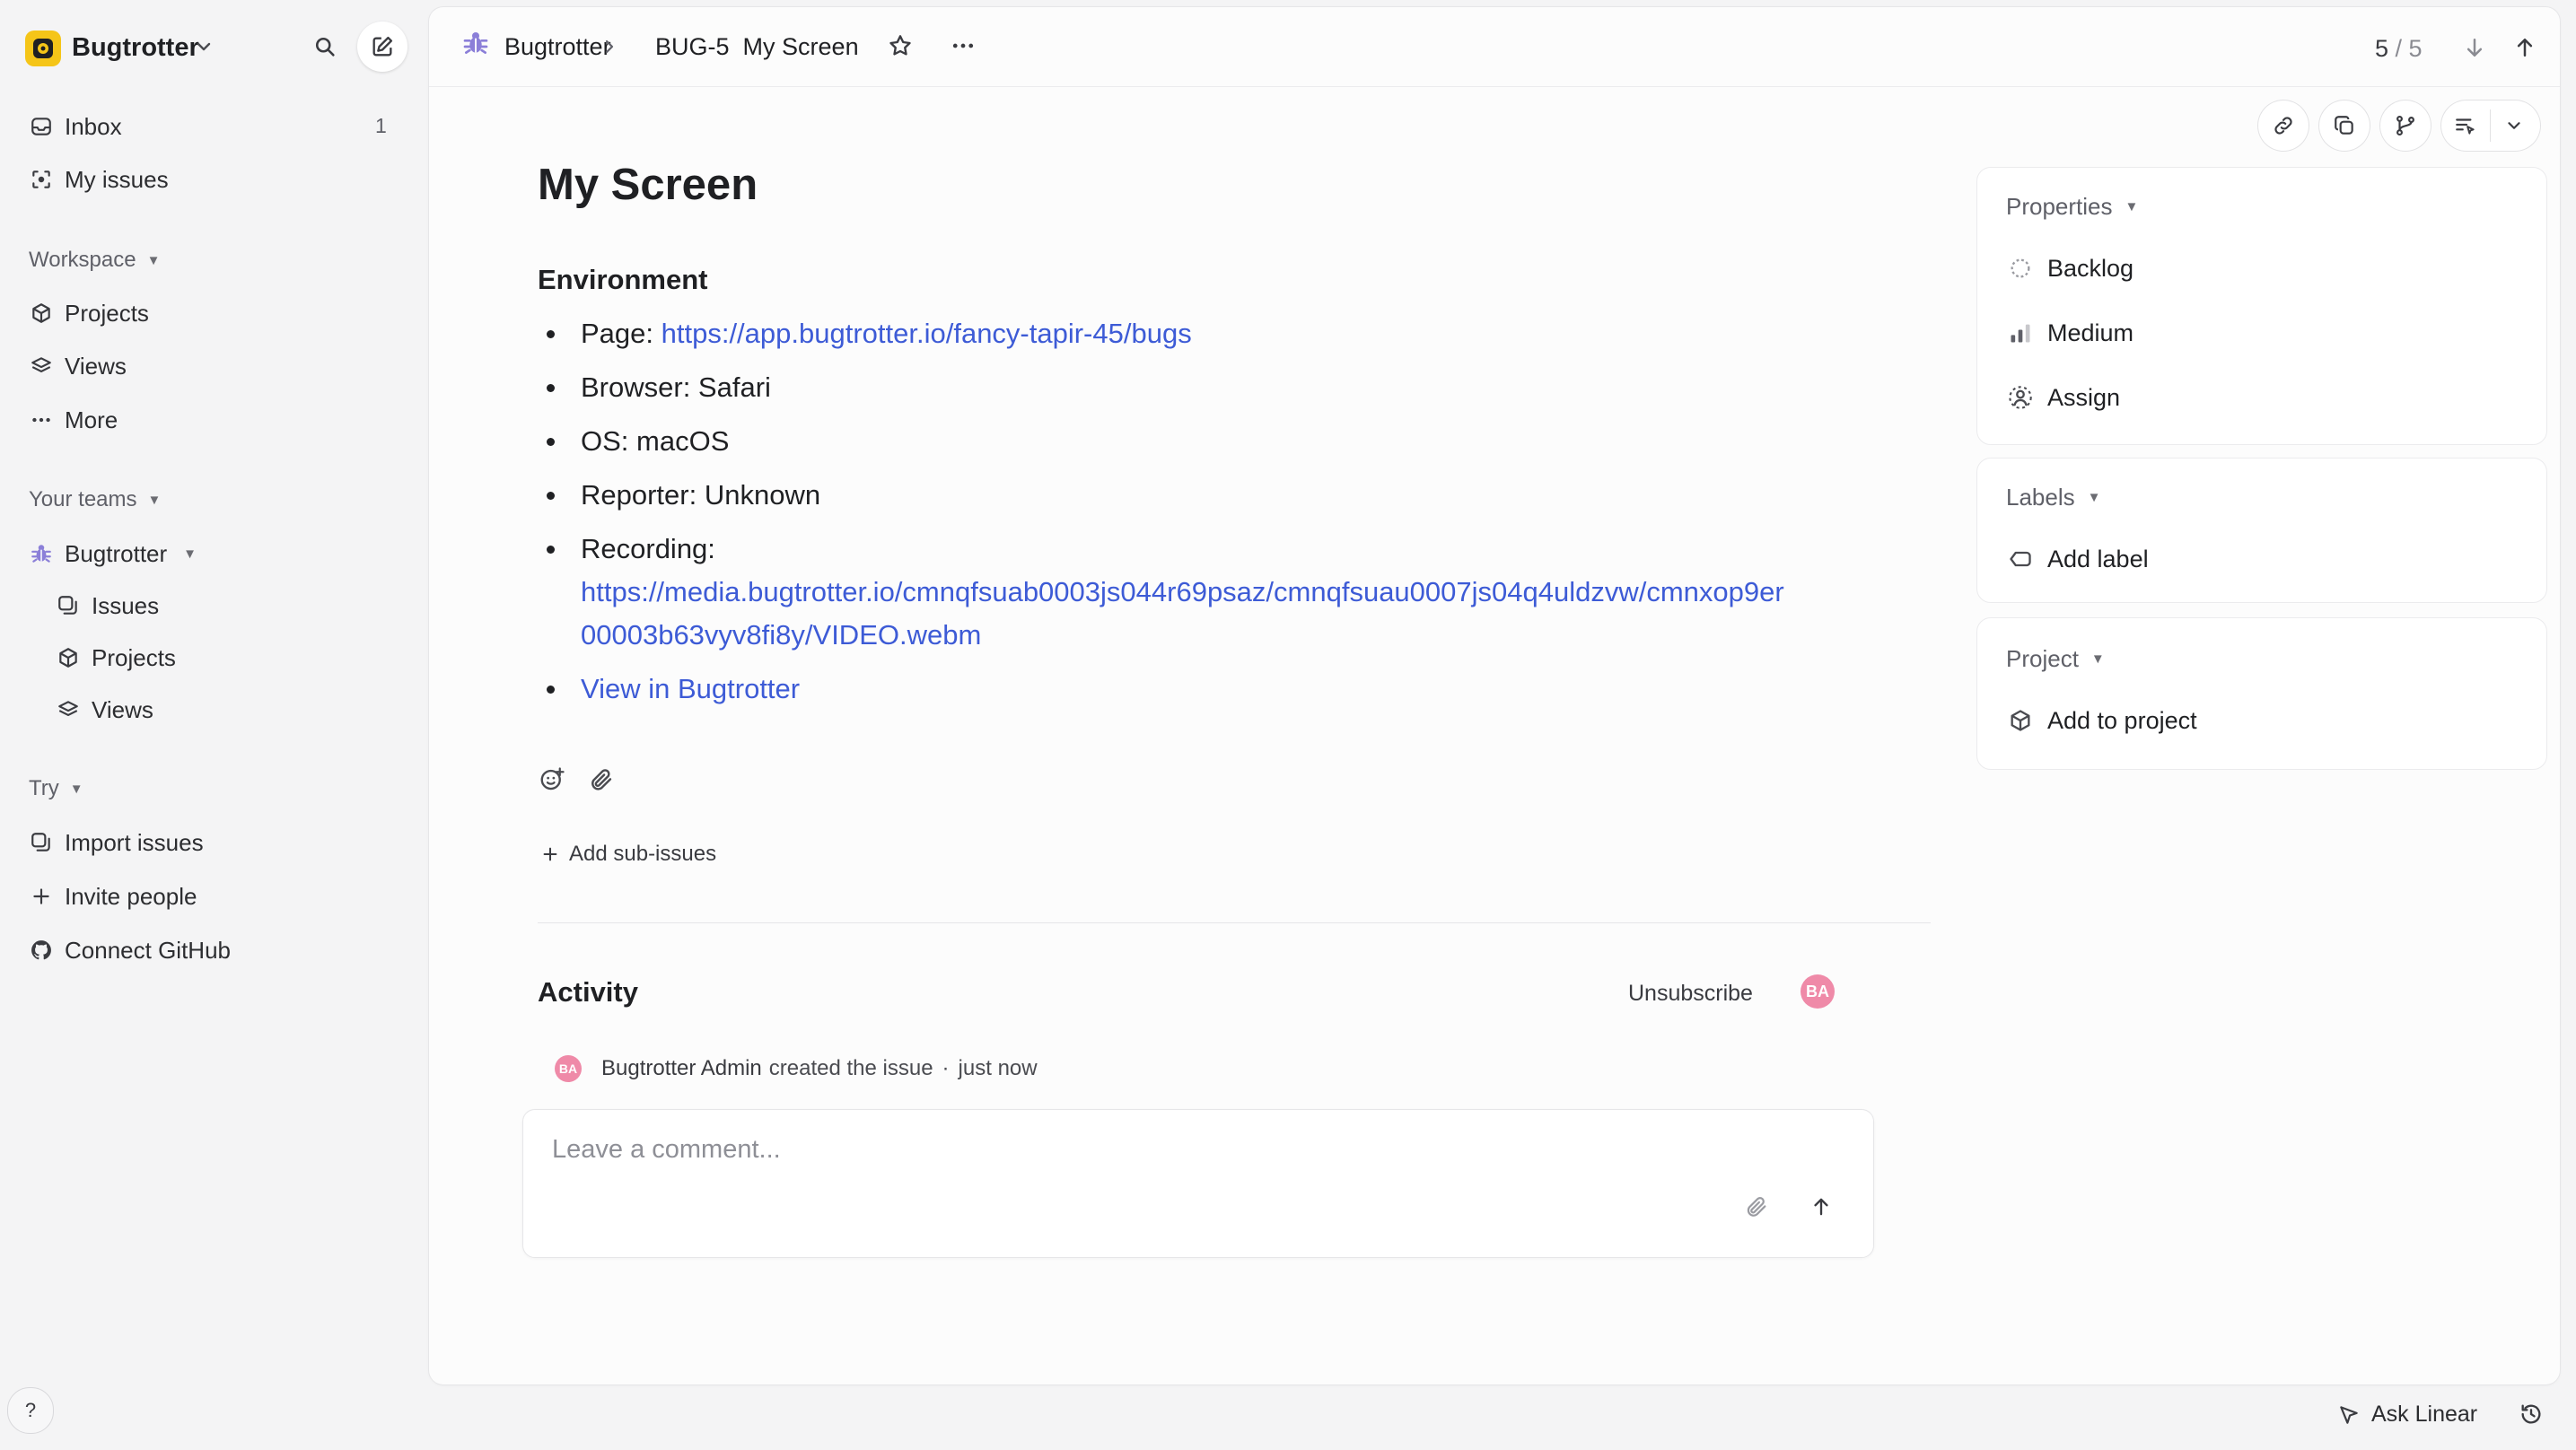 Image resolution: width=2576 pixels, height=1450 pixels. I want to click on sidebar-item-my-issues: My issues, so click(99, 179).